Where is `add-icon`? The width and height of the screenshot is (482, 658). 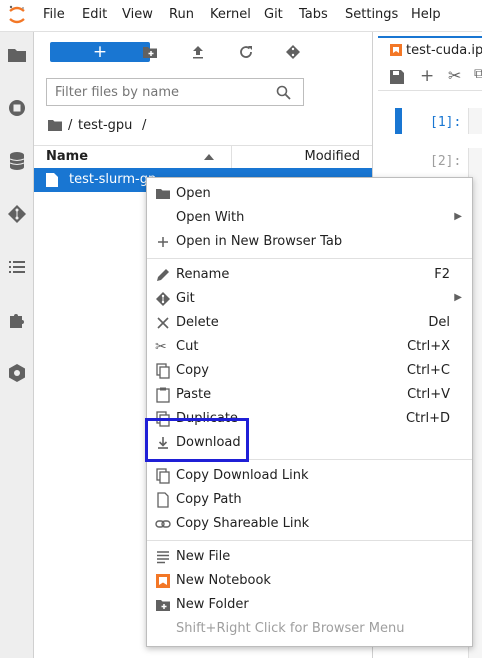 add-icon is located at coordinates (163, 242).